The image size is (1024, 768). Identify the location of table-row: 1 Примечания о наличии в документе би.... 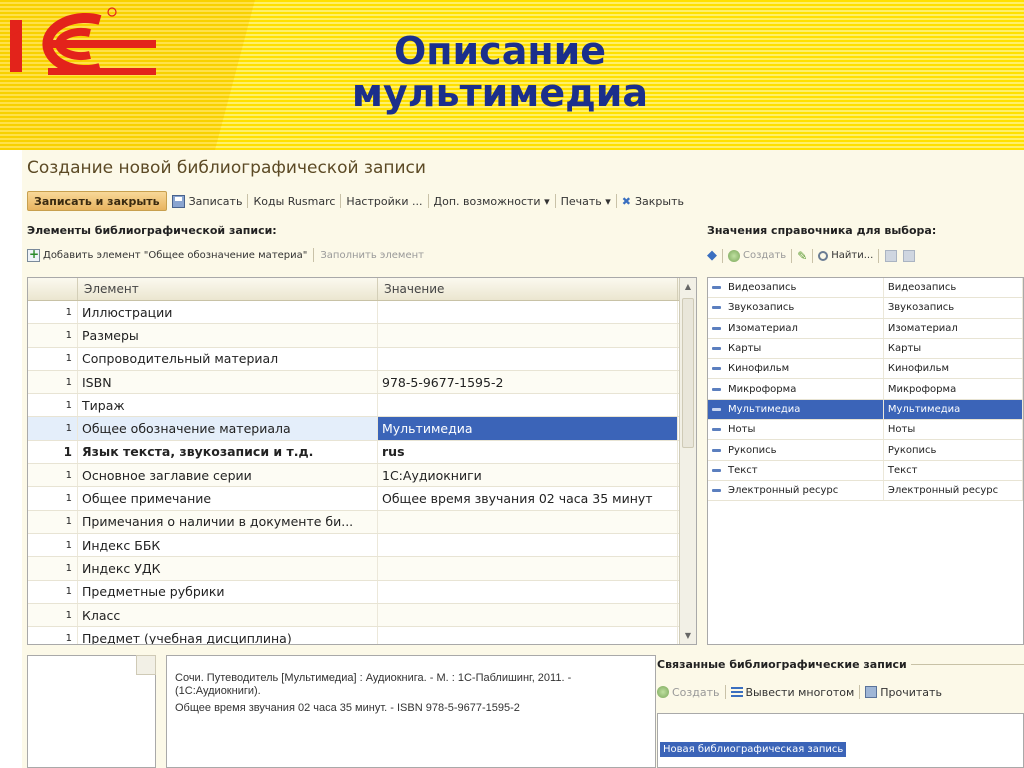
(362, 522).